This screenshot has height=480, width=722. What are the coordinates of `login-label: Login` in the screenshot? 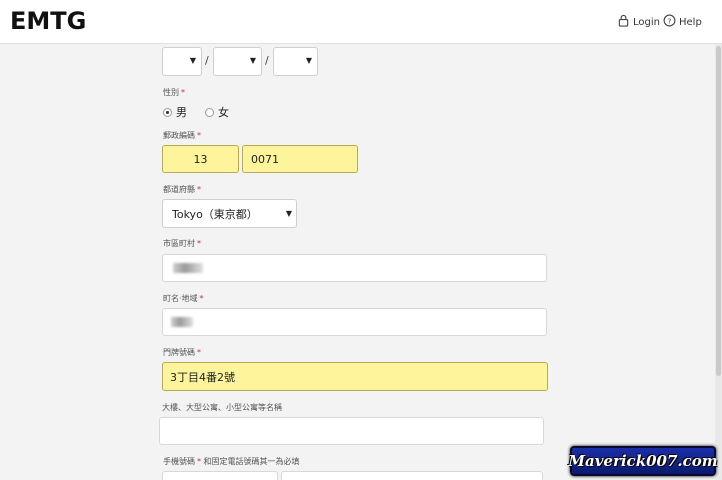 It's located at (646, 22).